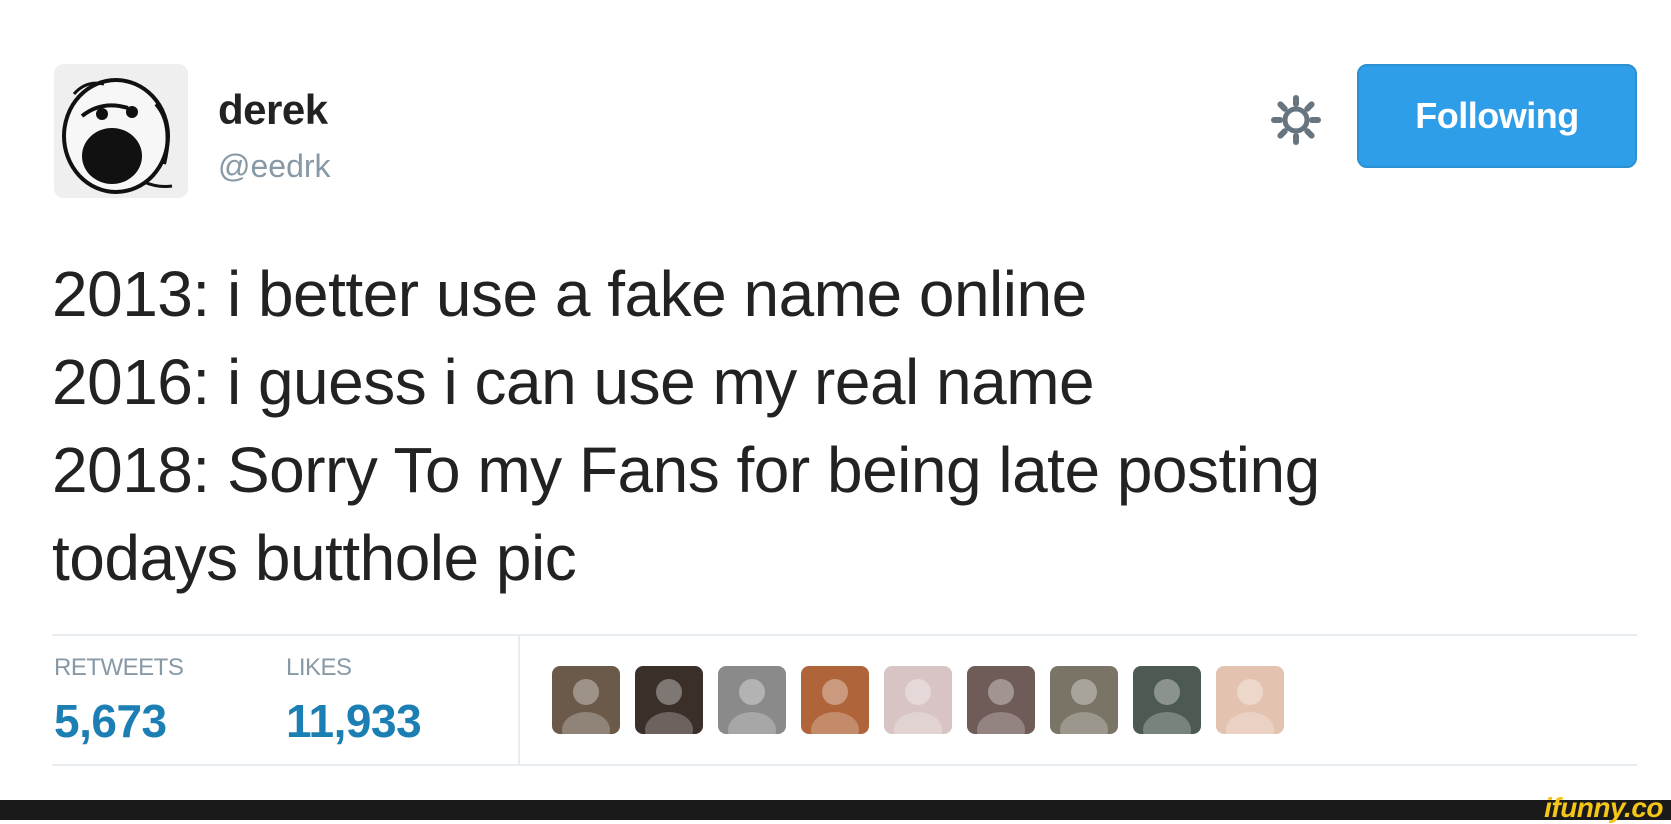 The height and width of the screenshot is (824, 1671). Describe the element at coordinates (314, 558) in the screenshot. I see `tweet-line: todays butthole pic` at that location.